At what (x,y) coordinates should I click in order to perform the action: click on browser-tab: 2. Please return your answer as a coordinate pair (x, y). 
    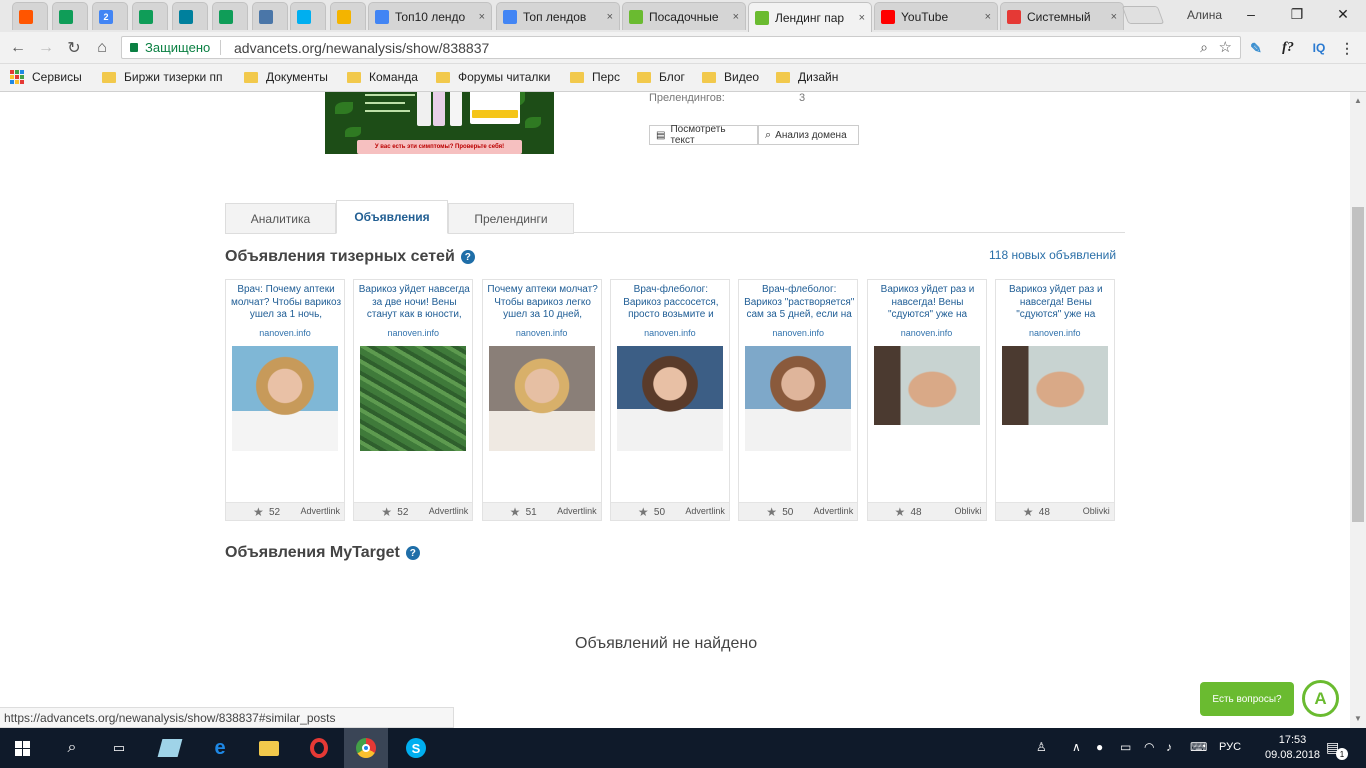
    Looking at the image, I should click on (110, 16).